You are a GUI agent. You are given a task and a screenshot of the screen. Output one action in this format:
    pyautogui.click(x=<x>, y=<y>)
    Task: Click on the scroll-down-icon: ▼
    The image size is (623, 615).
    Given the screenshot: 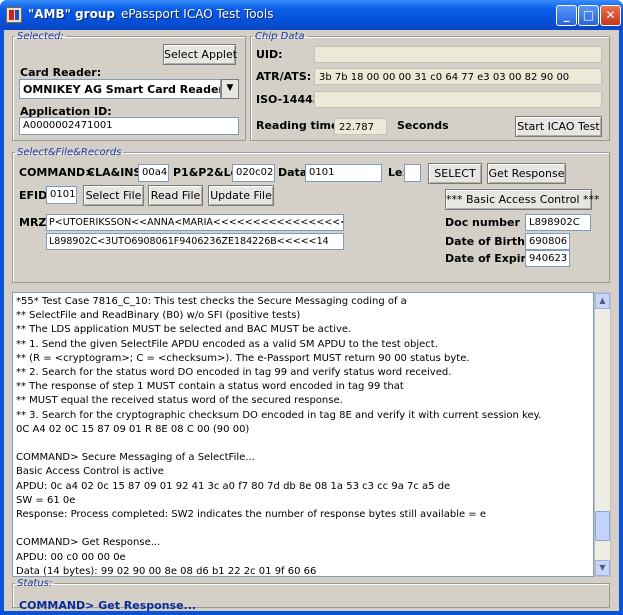 What is the action you would take?
    pyautogui.click(x=602, y=568)
    